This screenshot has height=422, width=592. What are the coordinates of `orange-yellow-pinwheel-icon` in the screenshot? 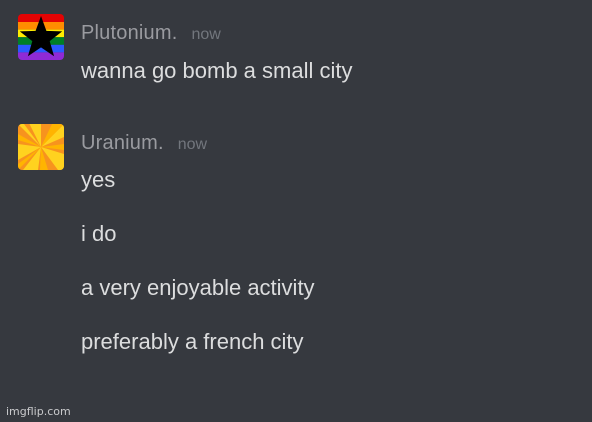 It's located at (41, 147).